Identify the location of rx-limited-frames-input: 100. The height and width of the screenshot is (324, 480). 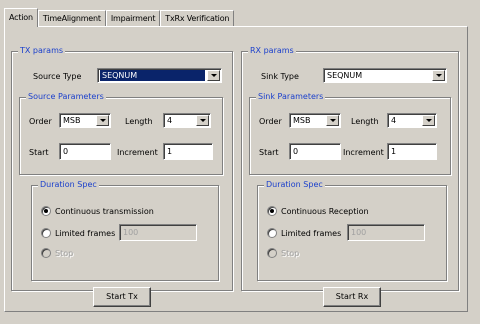
(386, 232).